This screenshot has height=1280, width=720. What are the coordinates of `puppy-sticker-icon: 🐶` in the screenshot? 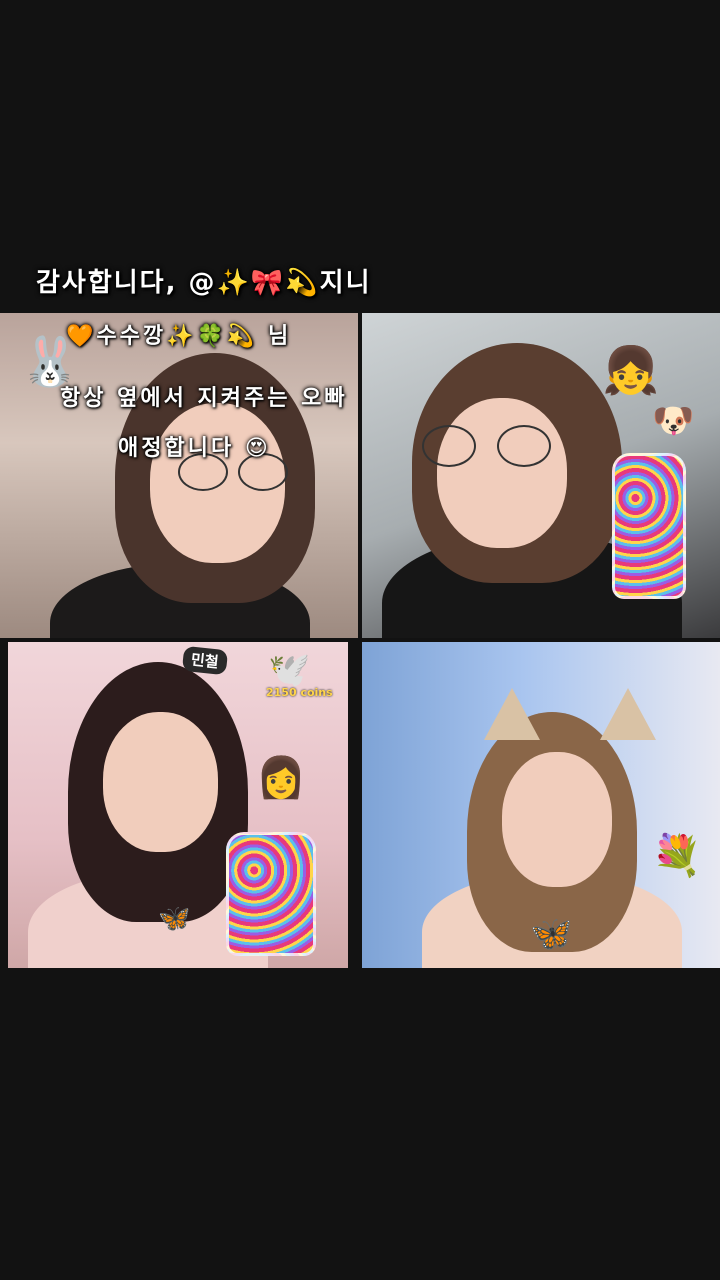 It's located at (673, 421).